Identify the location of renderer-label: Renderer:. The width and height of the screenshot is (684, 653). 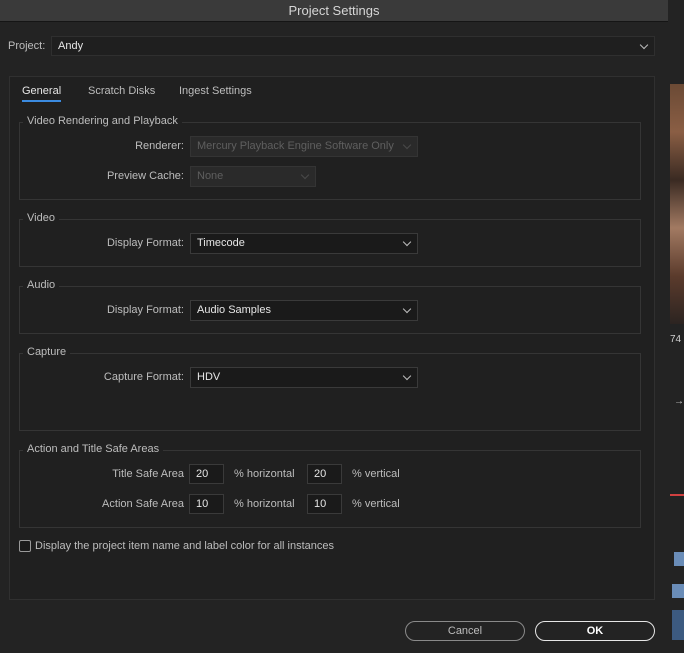
(159, 146).